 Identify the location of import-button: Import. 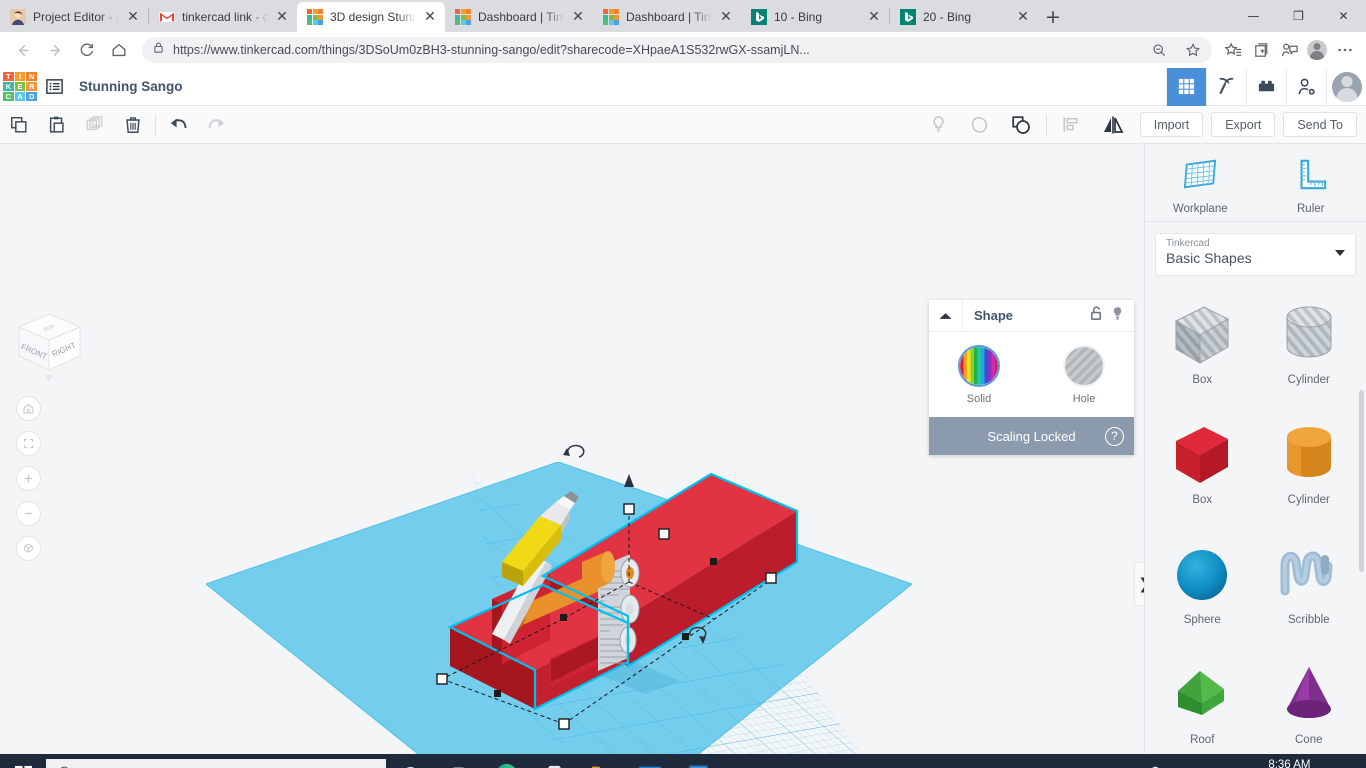
(1171, 124).